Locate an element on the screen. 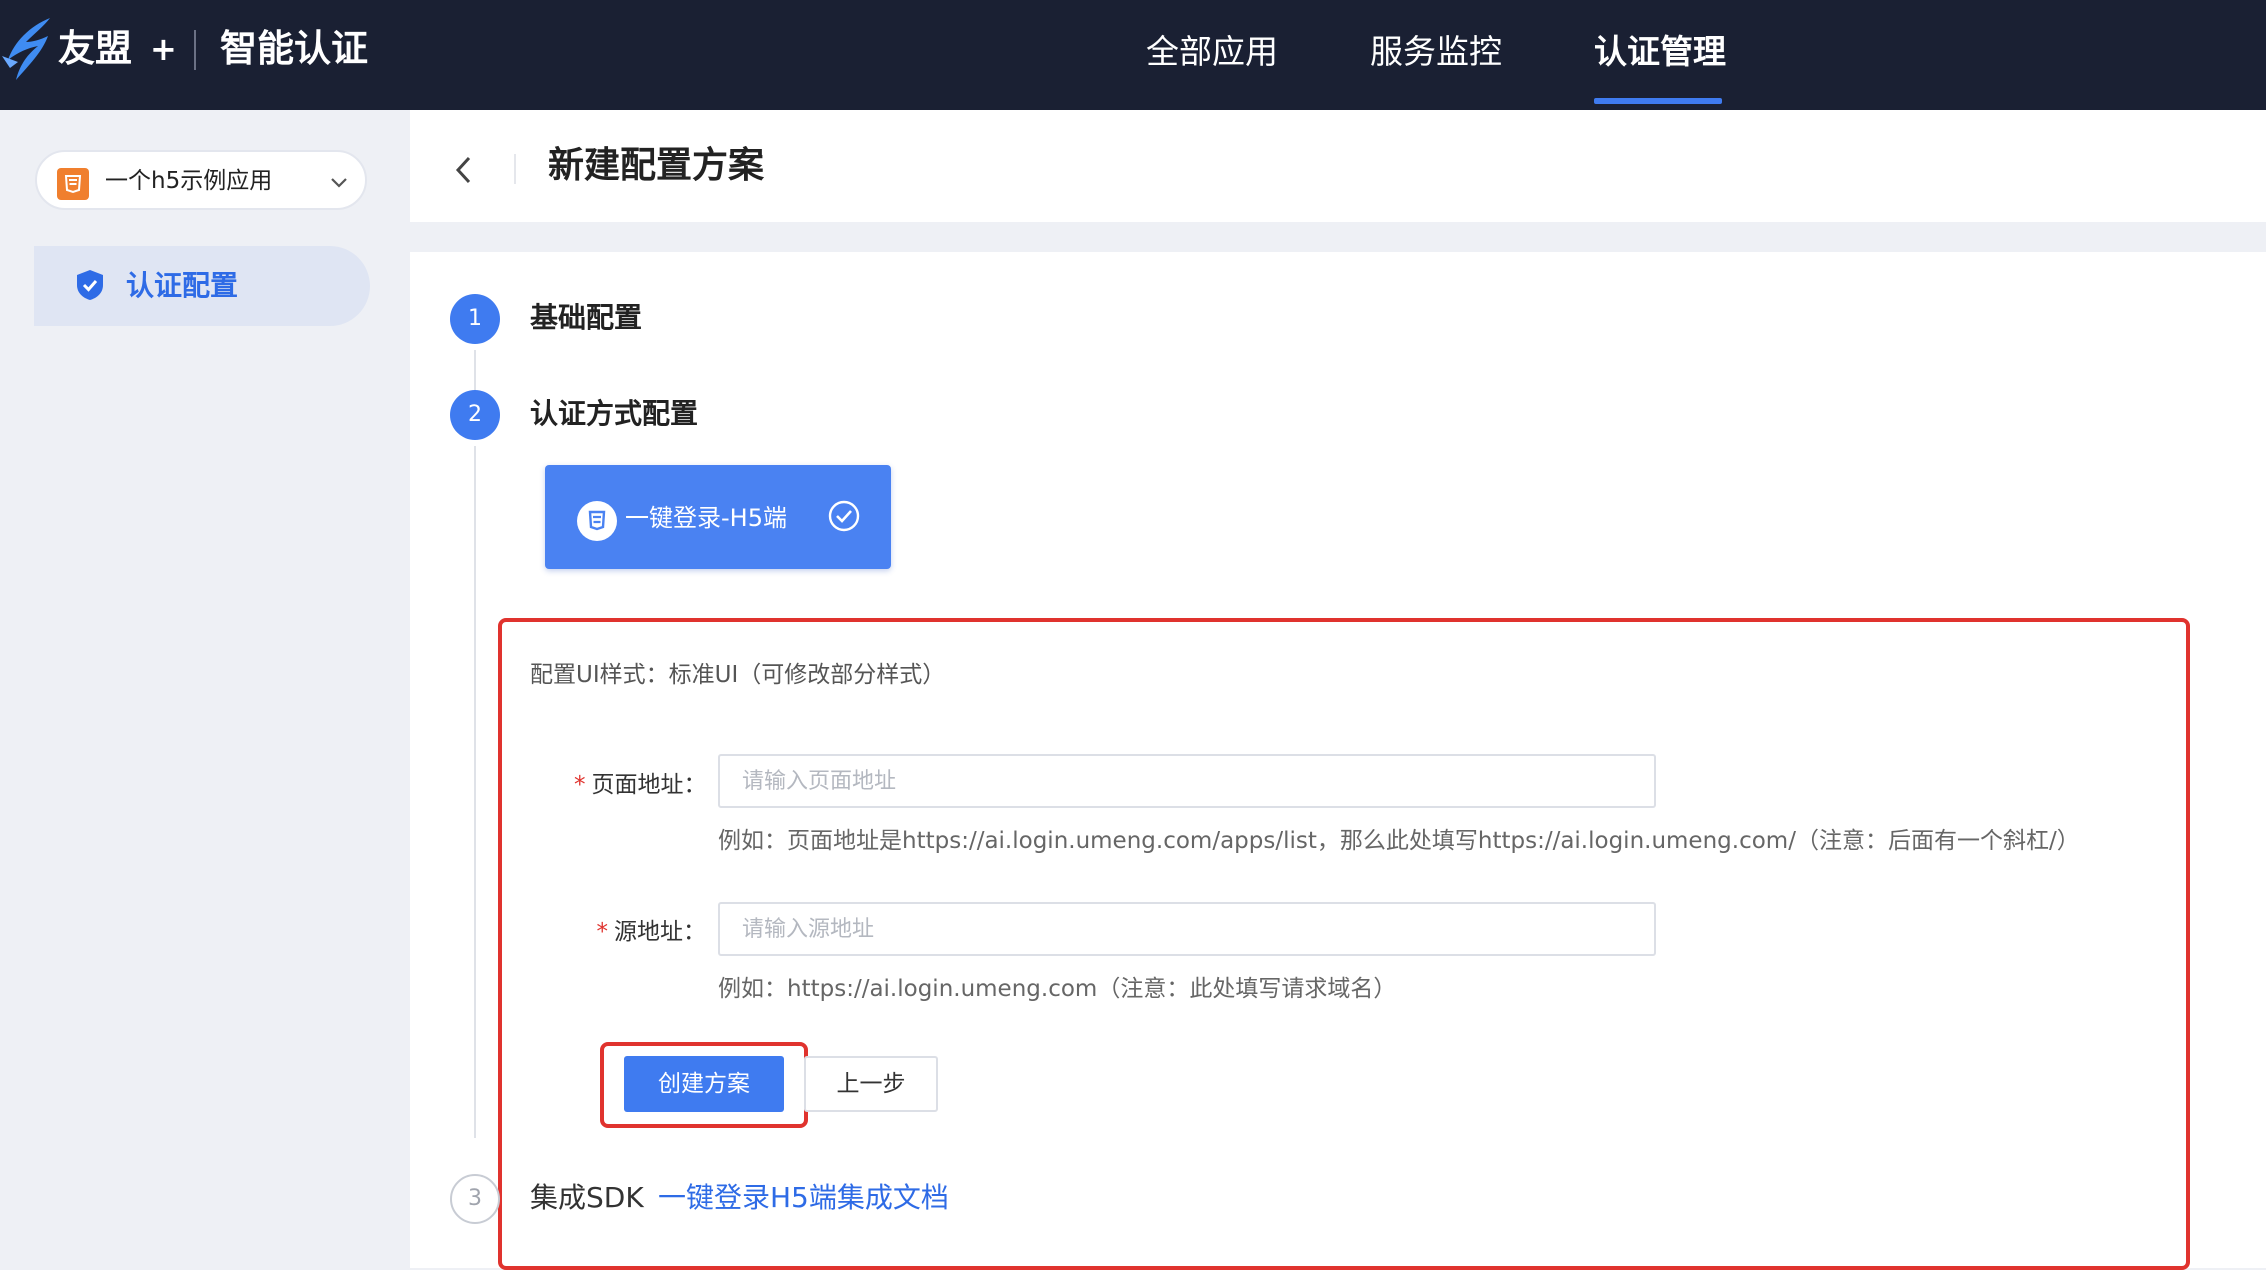 Image resolution: width=2266 pixels, height=1270 pixels. app-selector-value: 一个h5示例应用 is located at coordinates (189, 181).